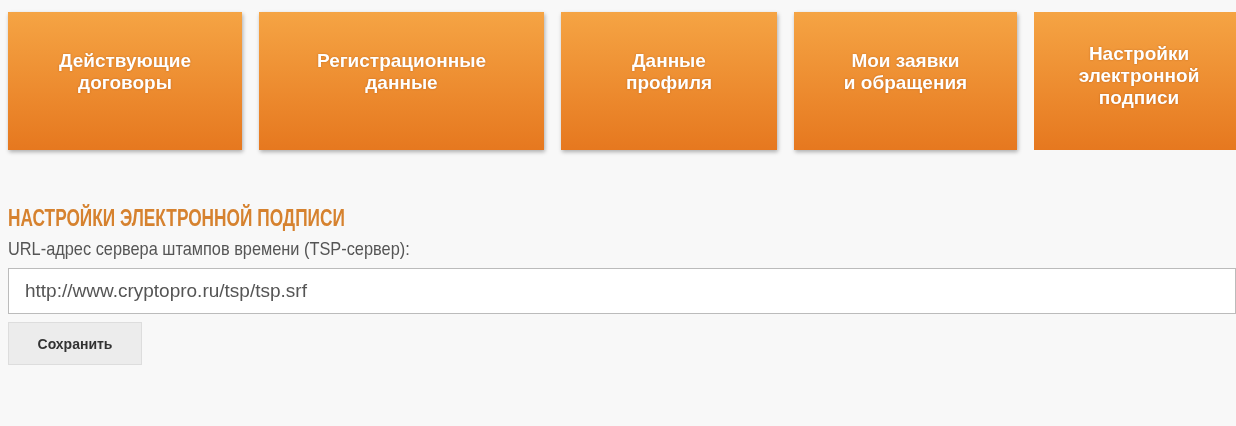 The height and width of the screenshot is (426, 1236). What do you see at coordinates (622, 291) in the screenshot?
I see `url-field: http://www.cryptopro.ru/tsp/tsp.srf` at bounding box center [622, 291].